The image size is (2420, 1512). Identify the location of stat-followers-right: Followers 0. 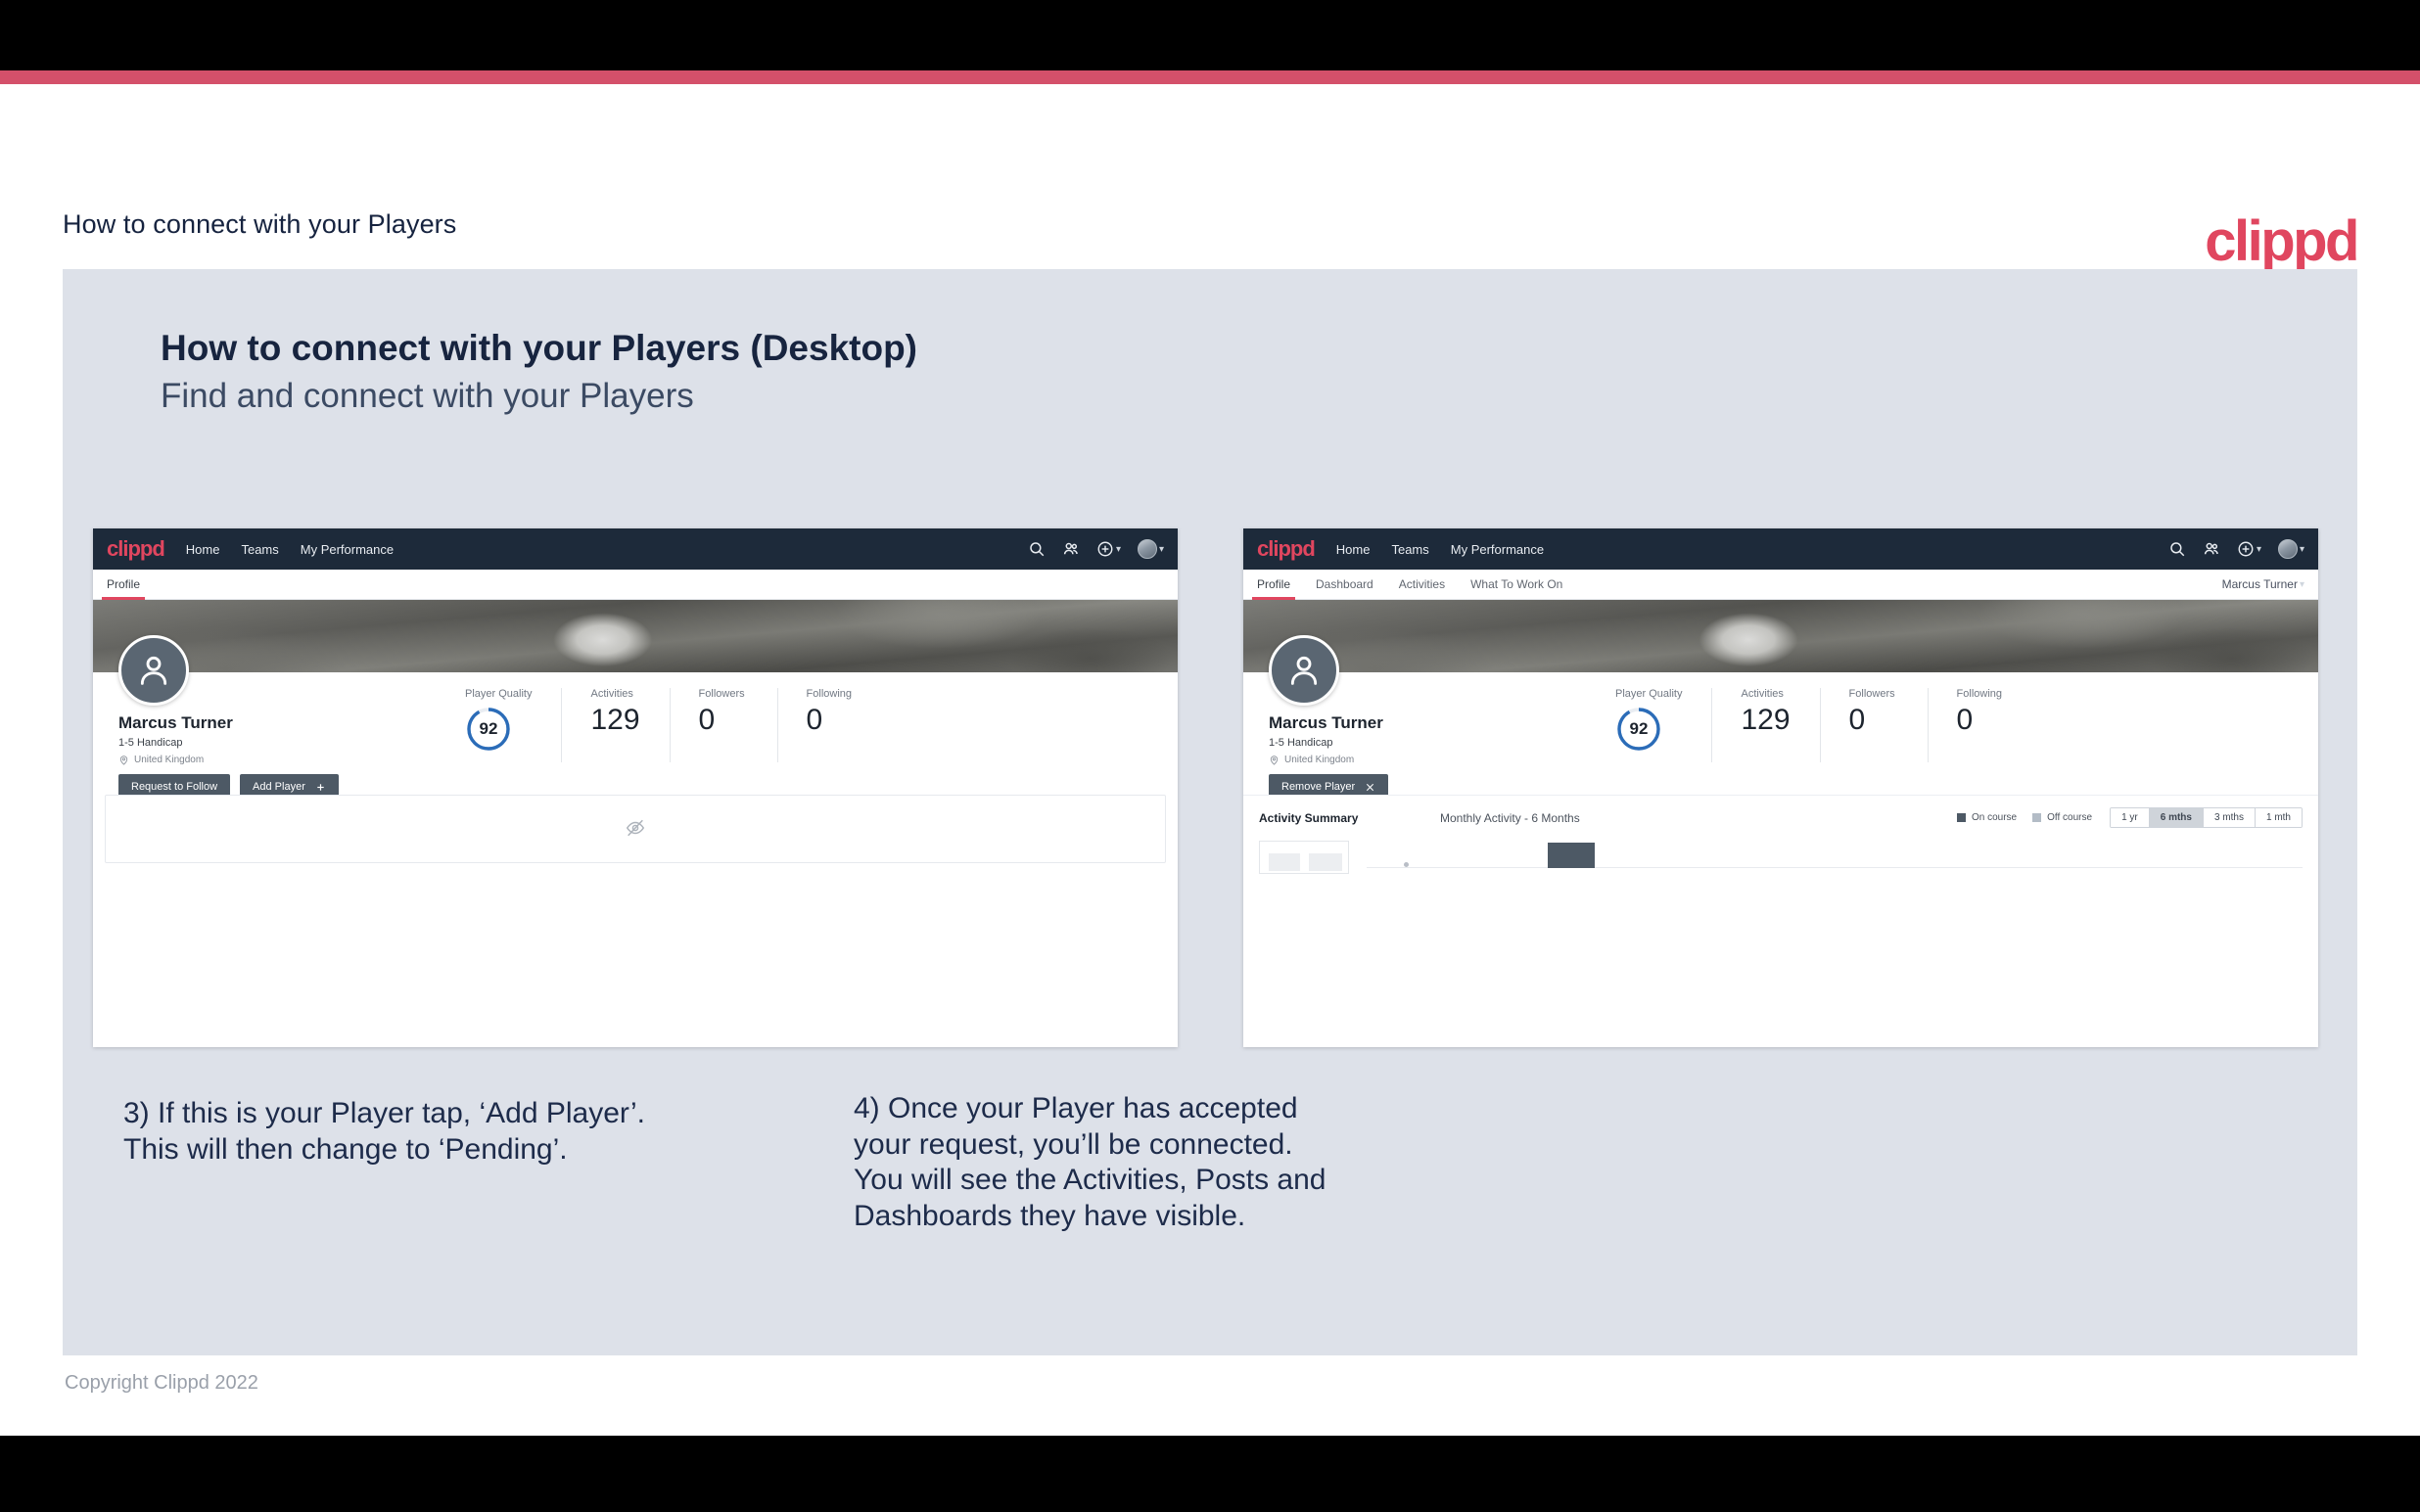
(1873, 725).